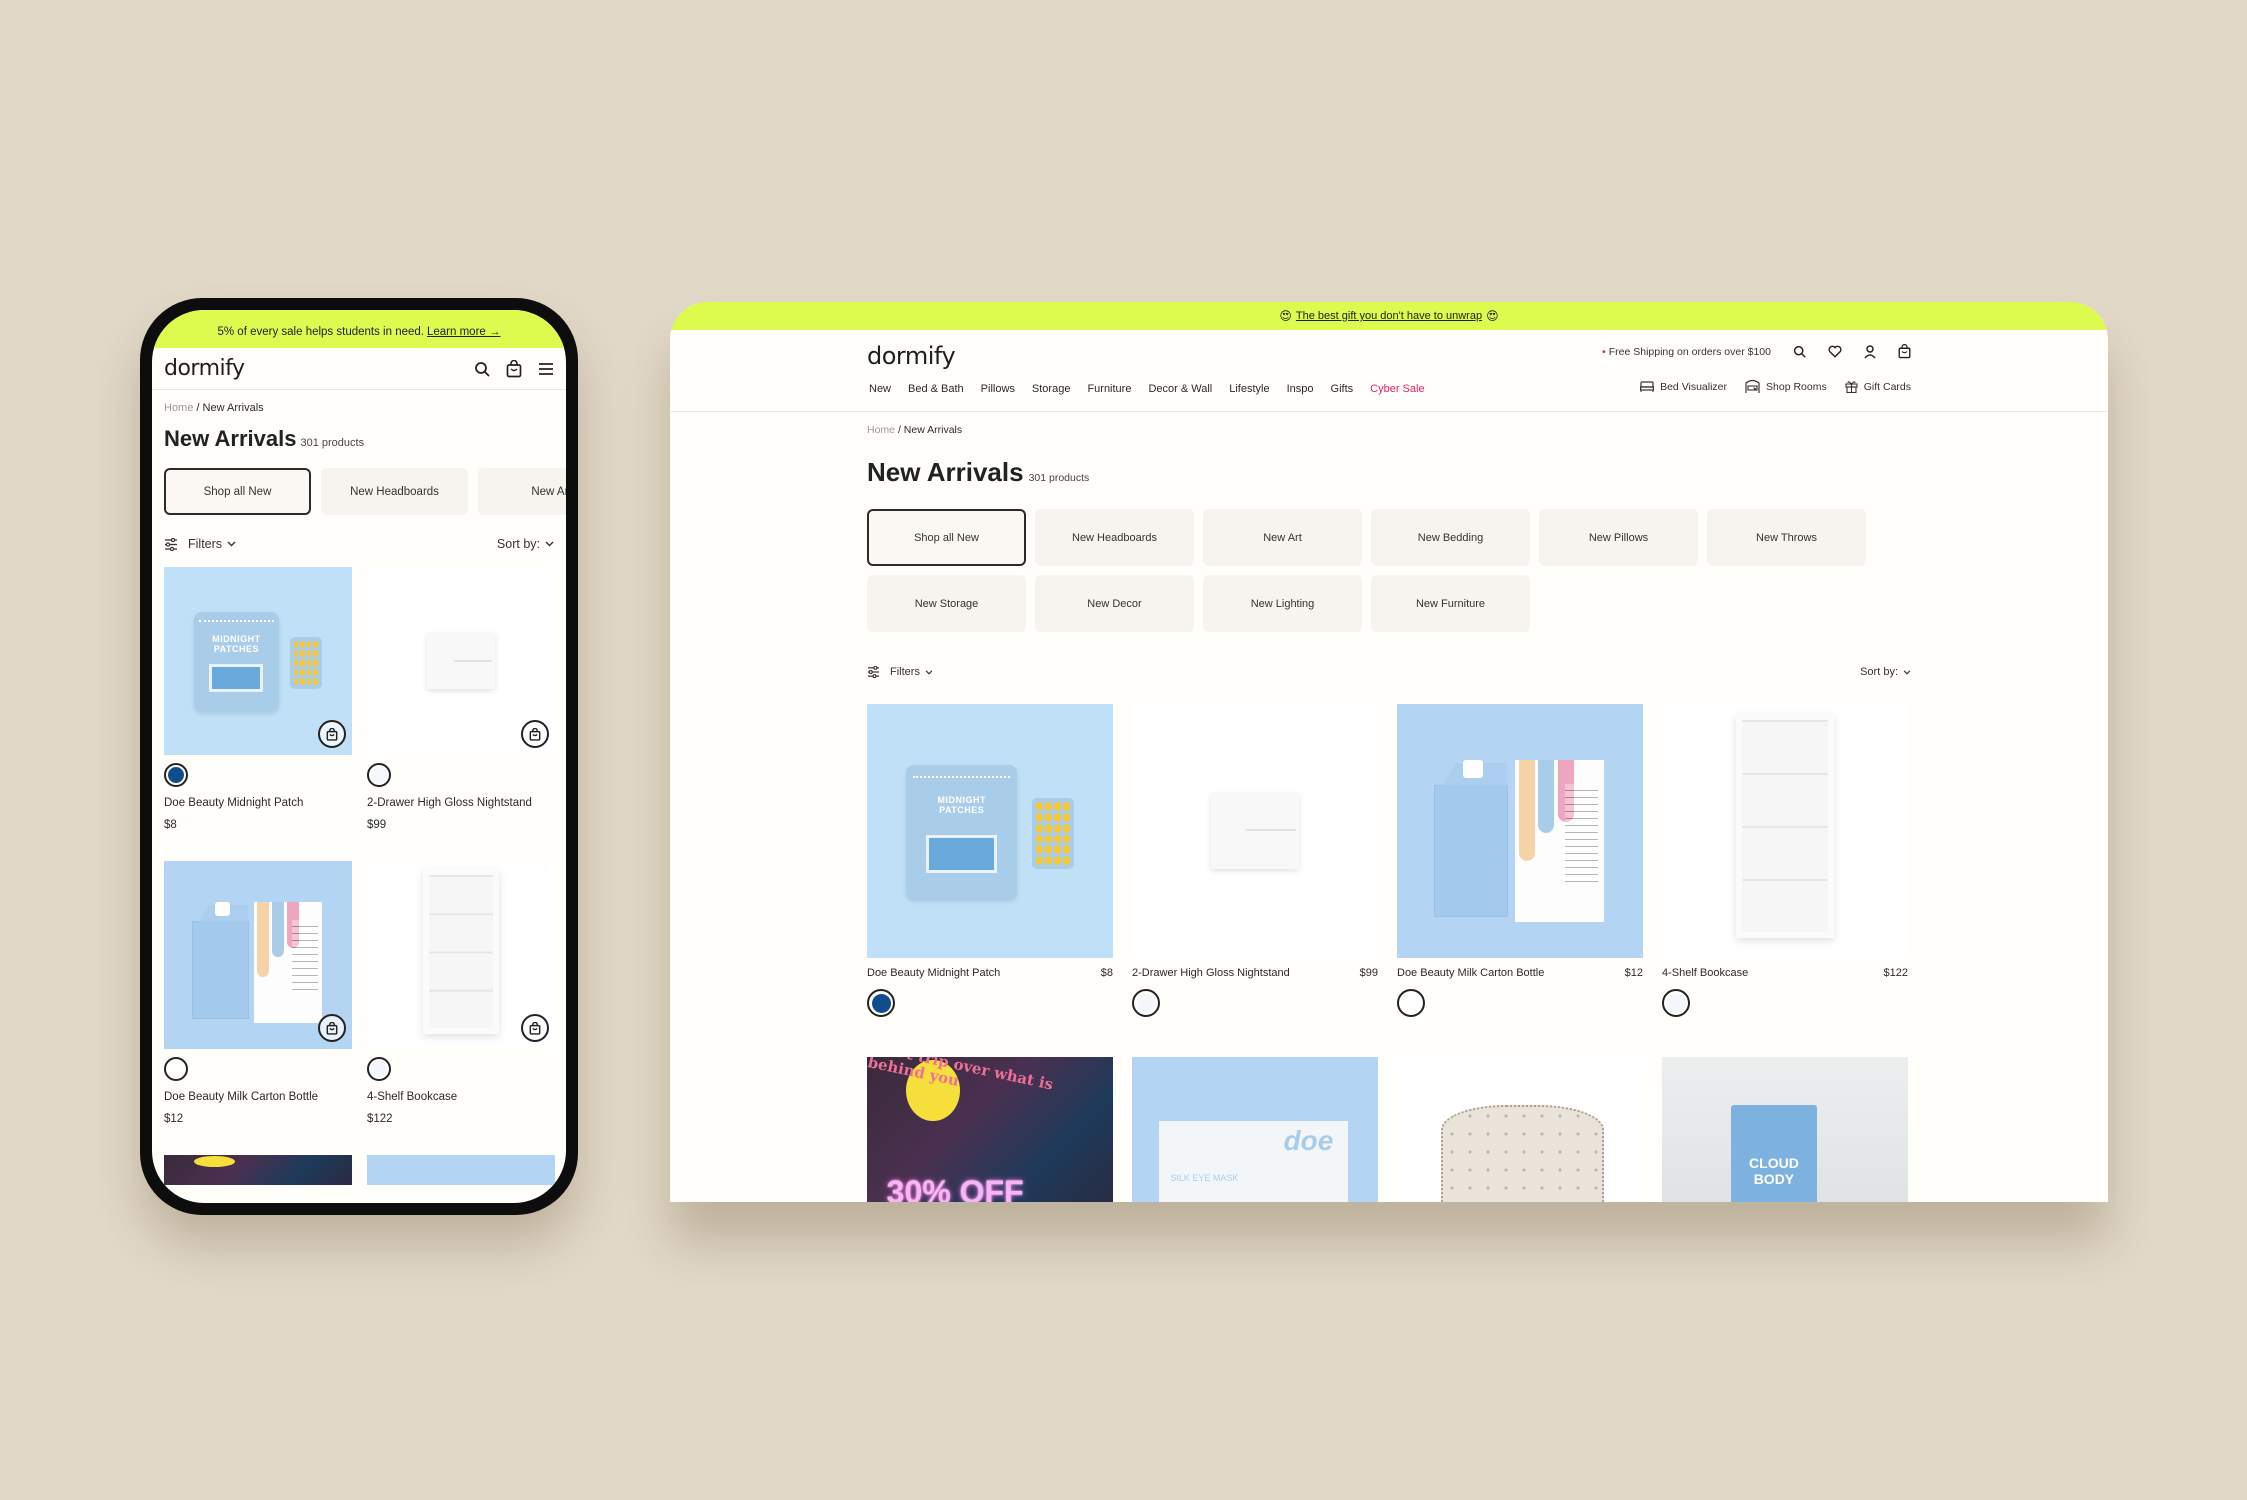  Describe the element at coordinates (1618, 537) in the screenshot. I see `pill-new-pillows: New Pillows` at that location.